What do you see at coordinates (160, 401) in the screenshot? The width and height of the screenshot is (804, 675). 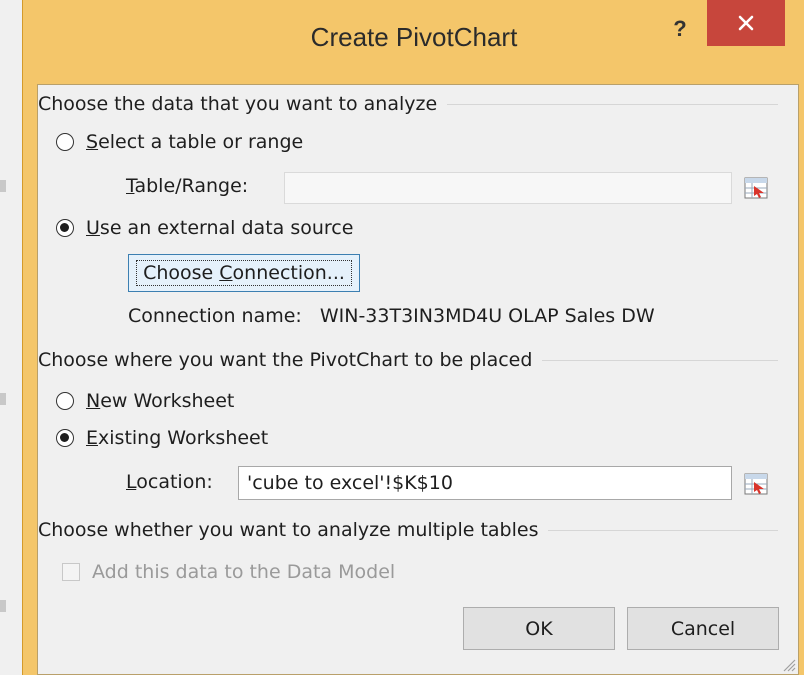 I see `new-worksheet-label: New Worksheet` at bounding box center [160, 401].